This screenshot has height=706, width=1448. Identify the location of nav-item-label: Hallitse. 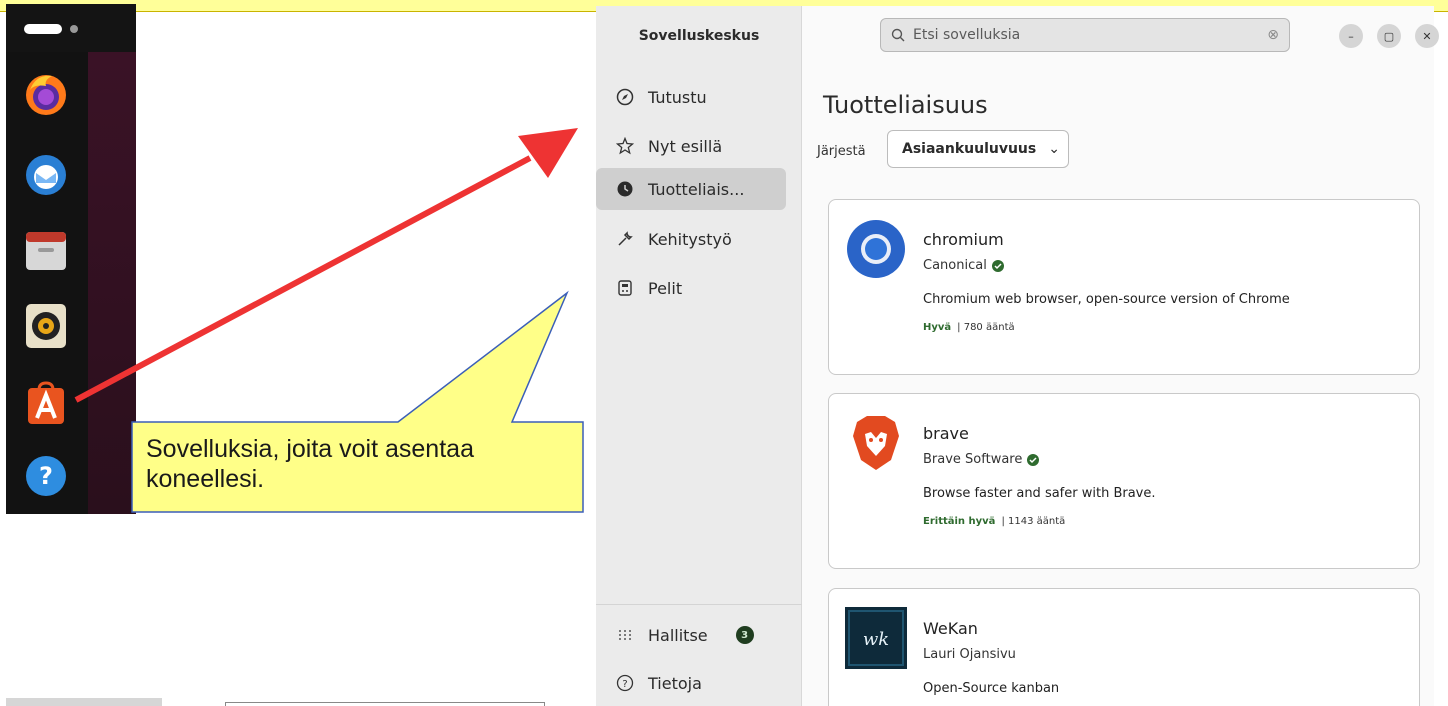
(678, 635).